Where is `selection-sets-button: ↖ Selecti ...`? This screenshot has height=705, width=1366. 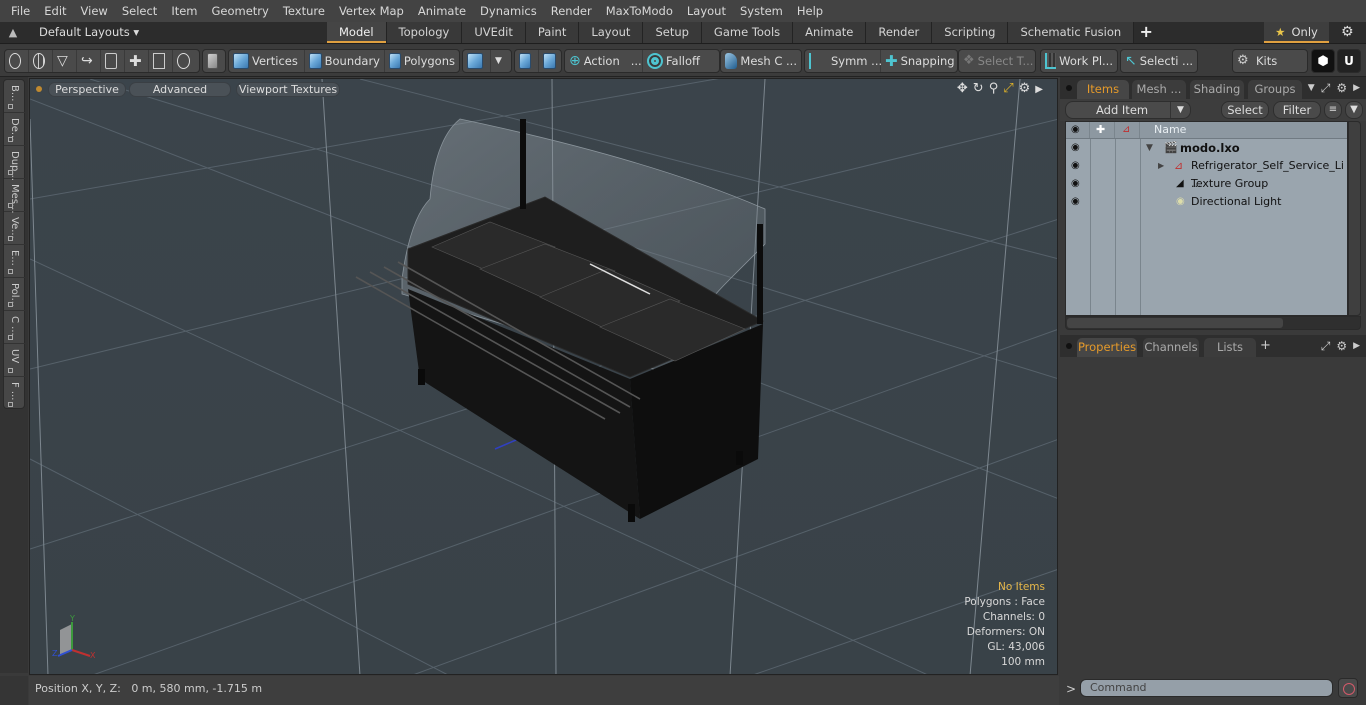 selection-sets-button: ↖ Selecti ... is located at coordinates (1159, 61).